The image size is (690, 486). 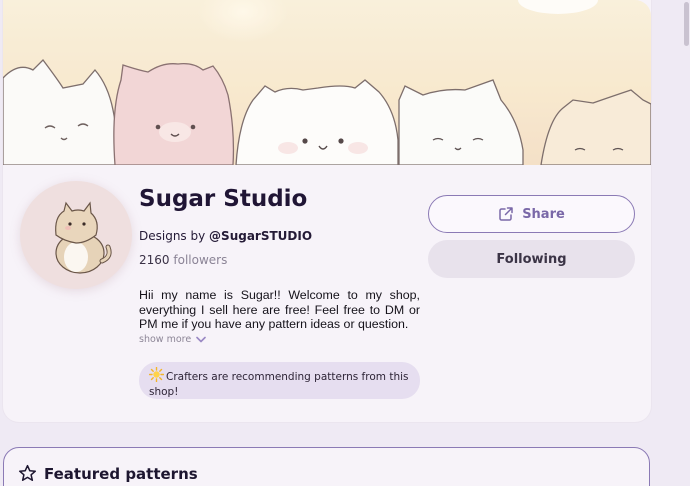 I want to click on following-label: Following, so click(x=531, y=259).